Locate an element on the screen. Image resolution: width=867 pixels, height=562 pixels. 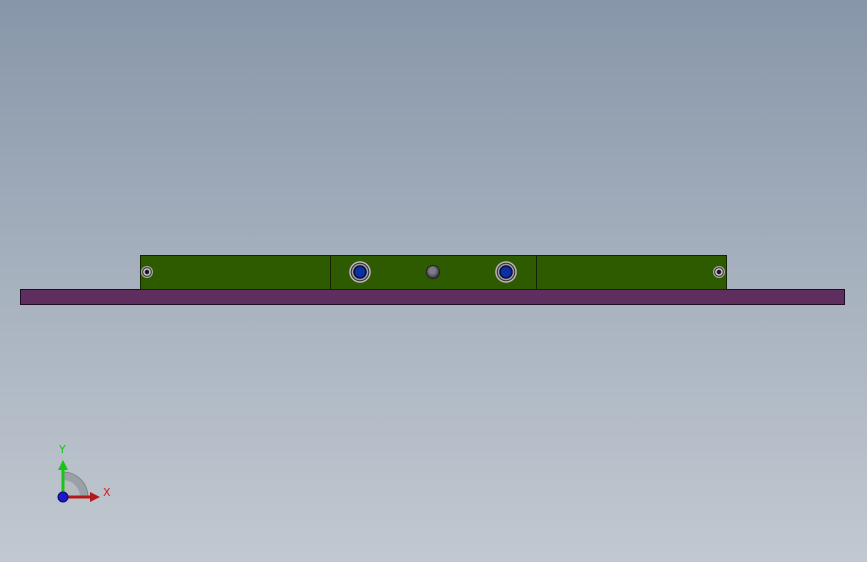
bolt-center-left is located at coordinates (360, 272).